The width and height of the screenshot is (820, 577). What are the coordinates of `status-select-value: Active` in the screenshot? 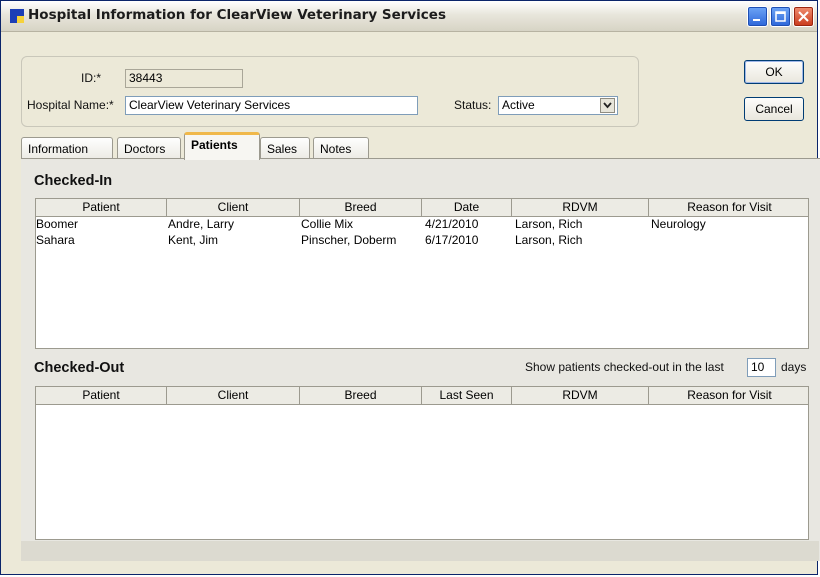 It's located at (518, 105).